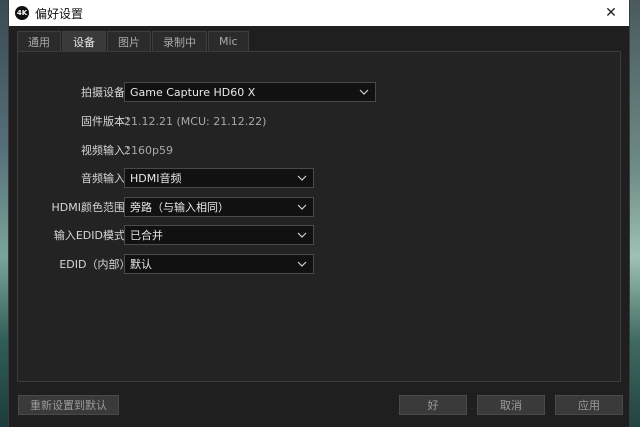 This screenshot has height=427, width=640. I want to click on tab-mic: Mic, so click(228, 41).